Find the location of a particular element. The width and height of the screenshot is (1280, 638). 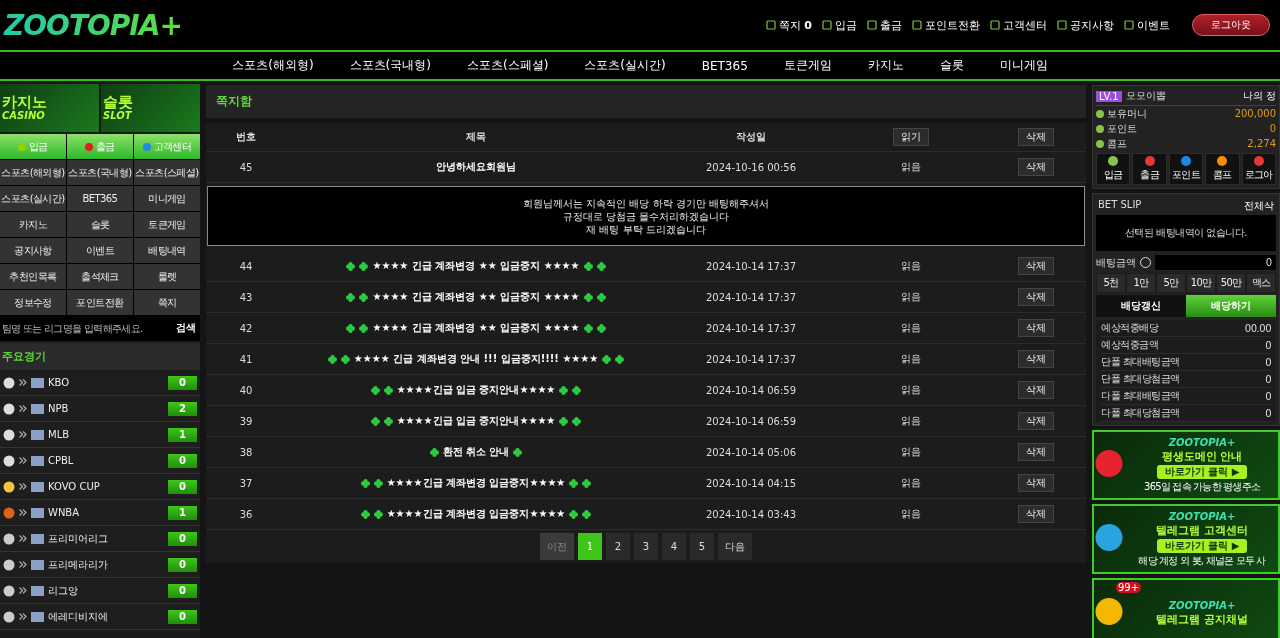

menu-button: 출석체크 is located at coordinates (100, 276).